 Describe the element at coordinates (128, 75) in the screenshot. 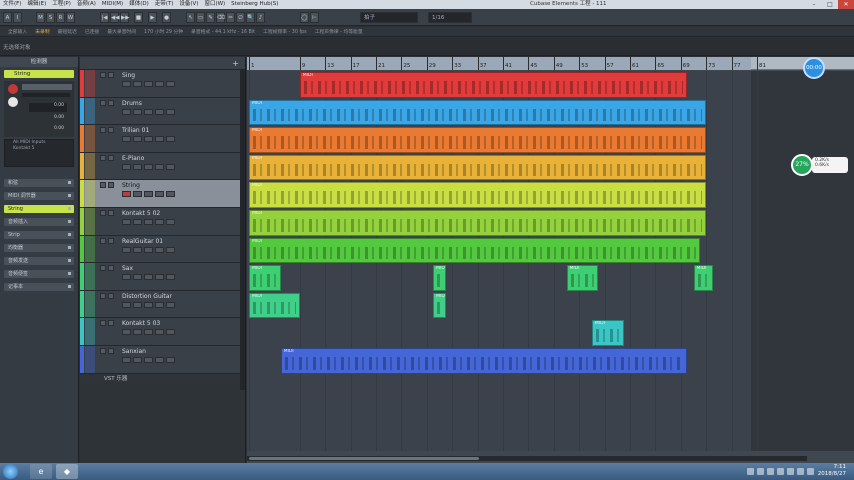

I see `track-name: Sing` at that location.